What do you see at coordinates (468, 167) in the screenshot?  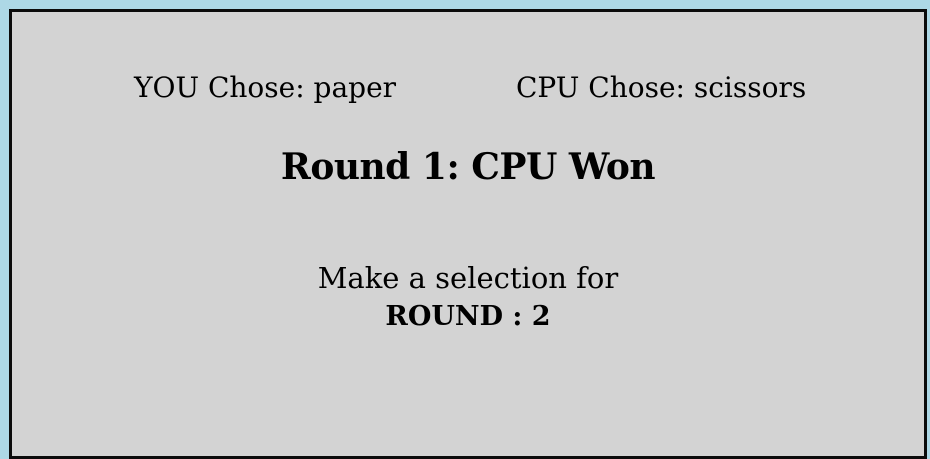 I see `round-result-heading: Round 1: CPU Won` at bounding box center [468, 167].